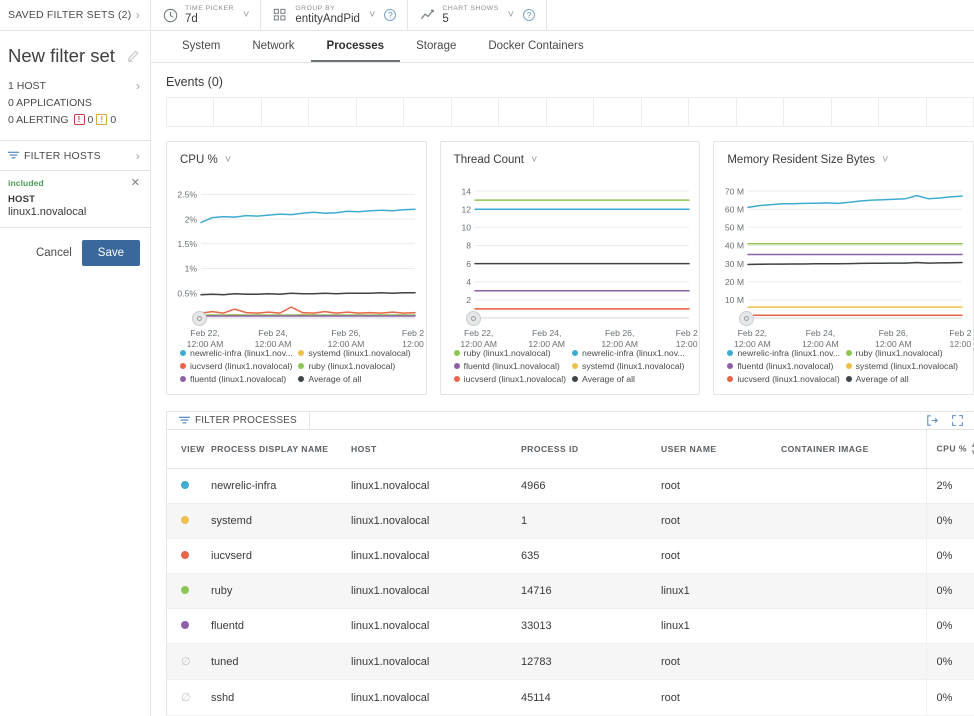  What do you see at coordinates (206, 15) in the screenshot?
I see `time-picker-control: TIME PICKER 7d ˅` at bounding box center [206, 15].